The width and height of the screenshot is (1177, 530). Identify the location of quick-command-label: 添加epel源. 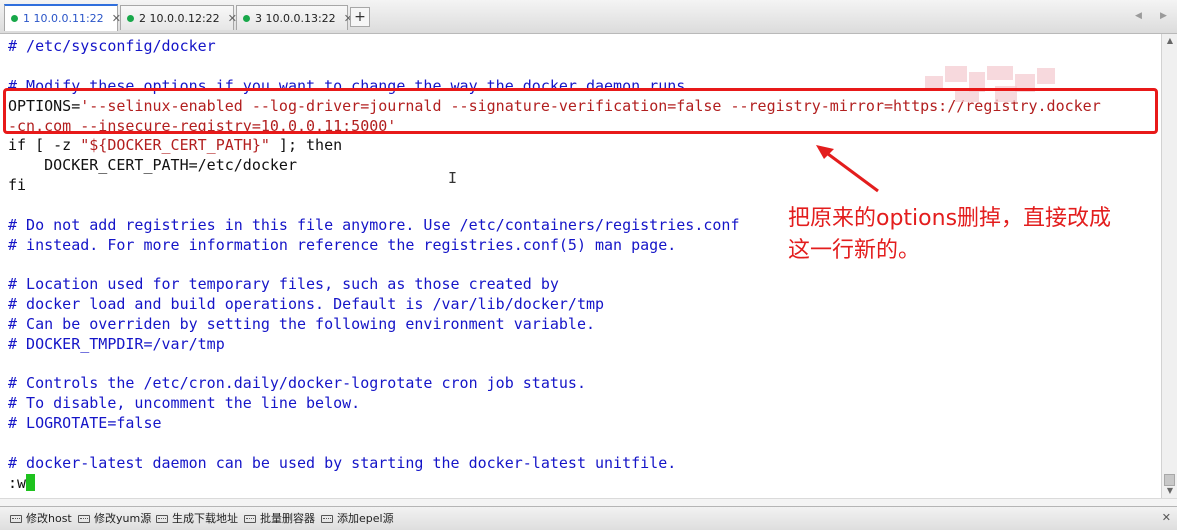
(365, 518).